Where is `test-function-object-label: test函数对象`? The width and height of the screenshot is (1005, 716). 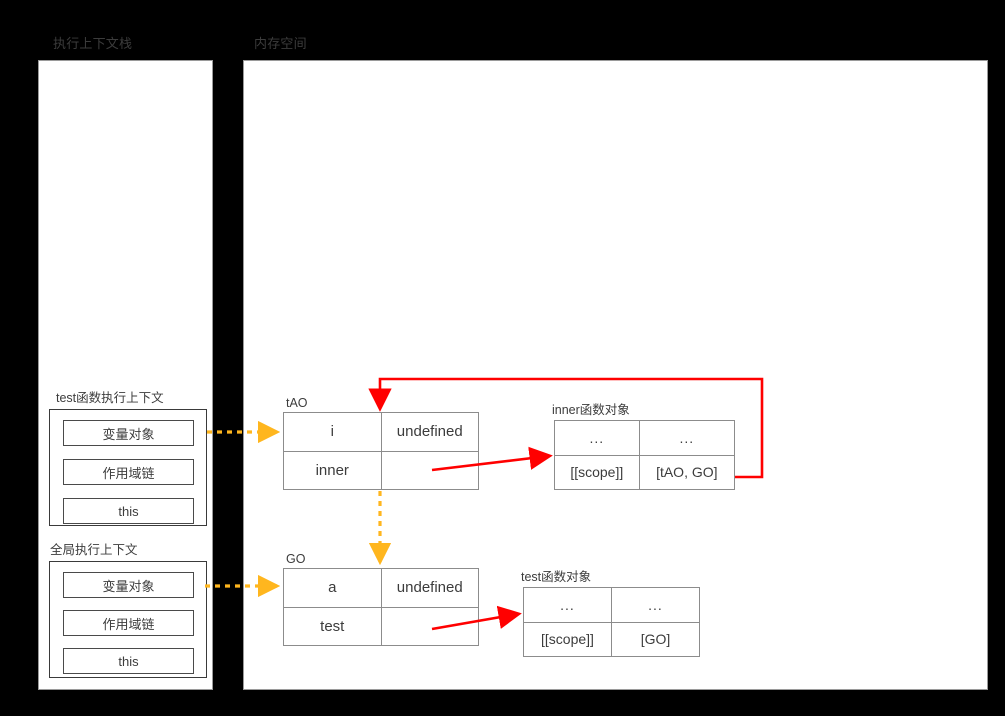 test-function-object-label: test函数对象 is located at coordinates (556, 577).